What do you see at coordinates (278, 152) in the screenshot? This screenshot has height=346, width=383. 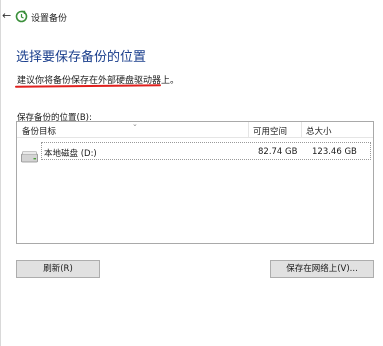 I see `drive-free-space: 82.74 GB` at bounding box center [278, 152].